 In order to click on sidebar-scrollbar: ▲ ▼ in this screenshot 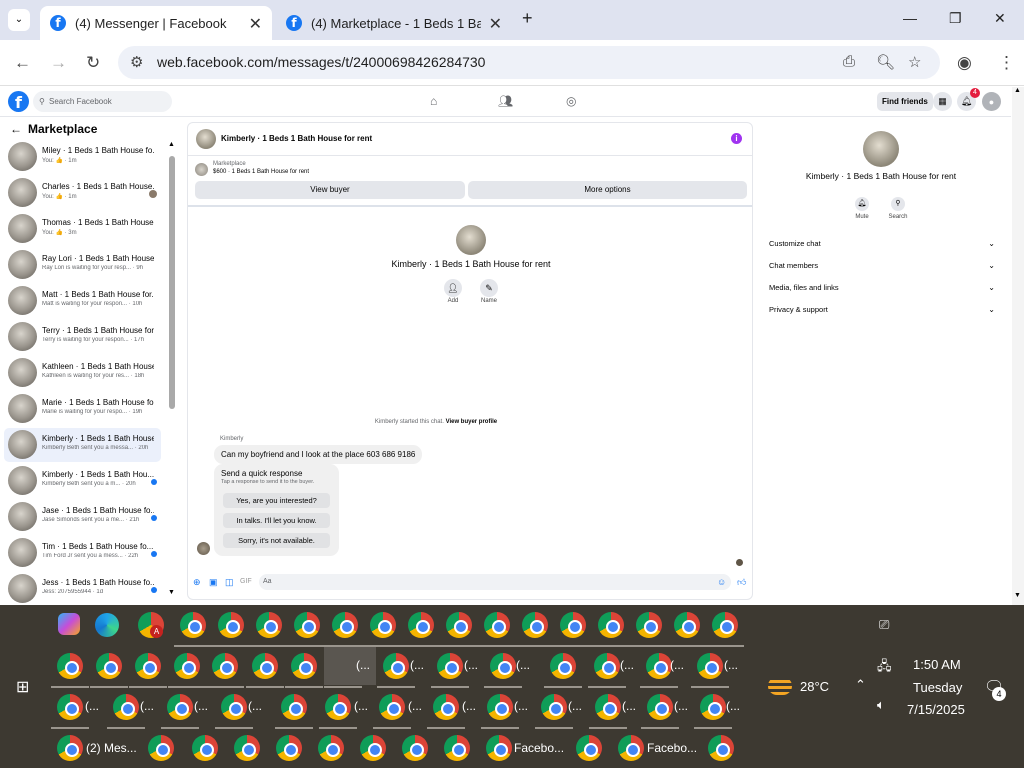, I will do `click(172, 370)`.